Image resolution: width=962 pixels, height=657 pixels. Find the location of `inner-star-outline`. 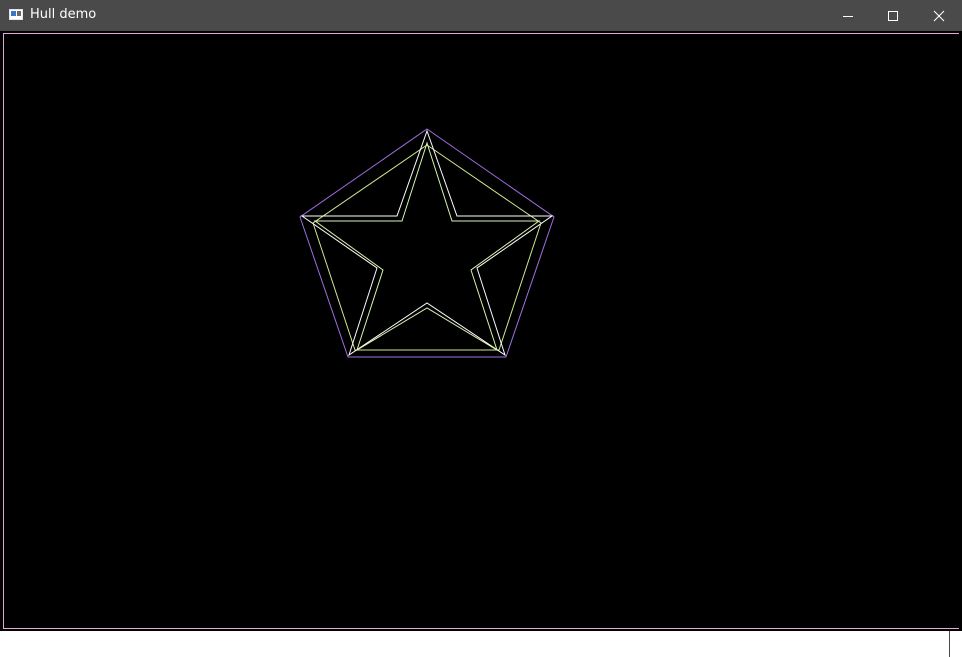

inner-star-outline is located at coordinates (427, 246).